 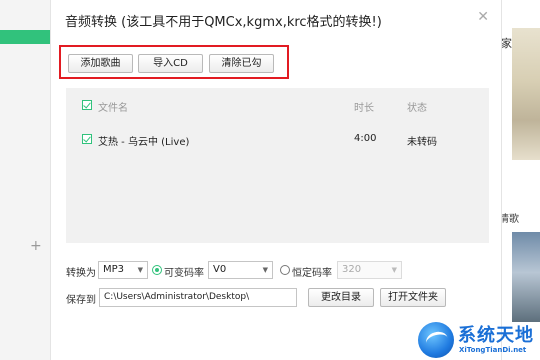 I want to click on select-all-checkbox, so click(x=87, y=105).